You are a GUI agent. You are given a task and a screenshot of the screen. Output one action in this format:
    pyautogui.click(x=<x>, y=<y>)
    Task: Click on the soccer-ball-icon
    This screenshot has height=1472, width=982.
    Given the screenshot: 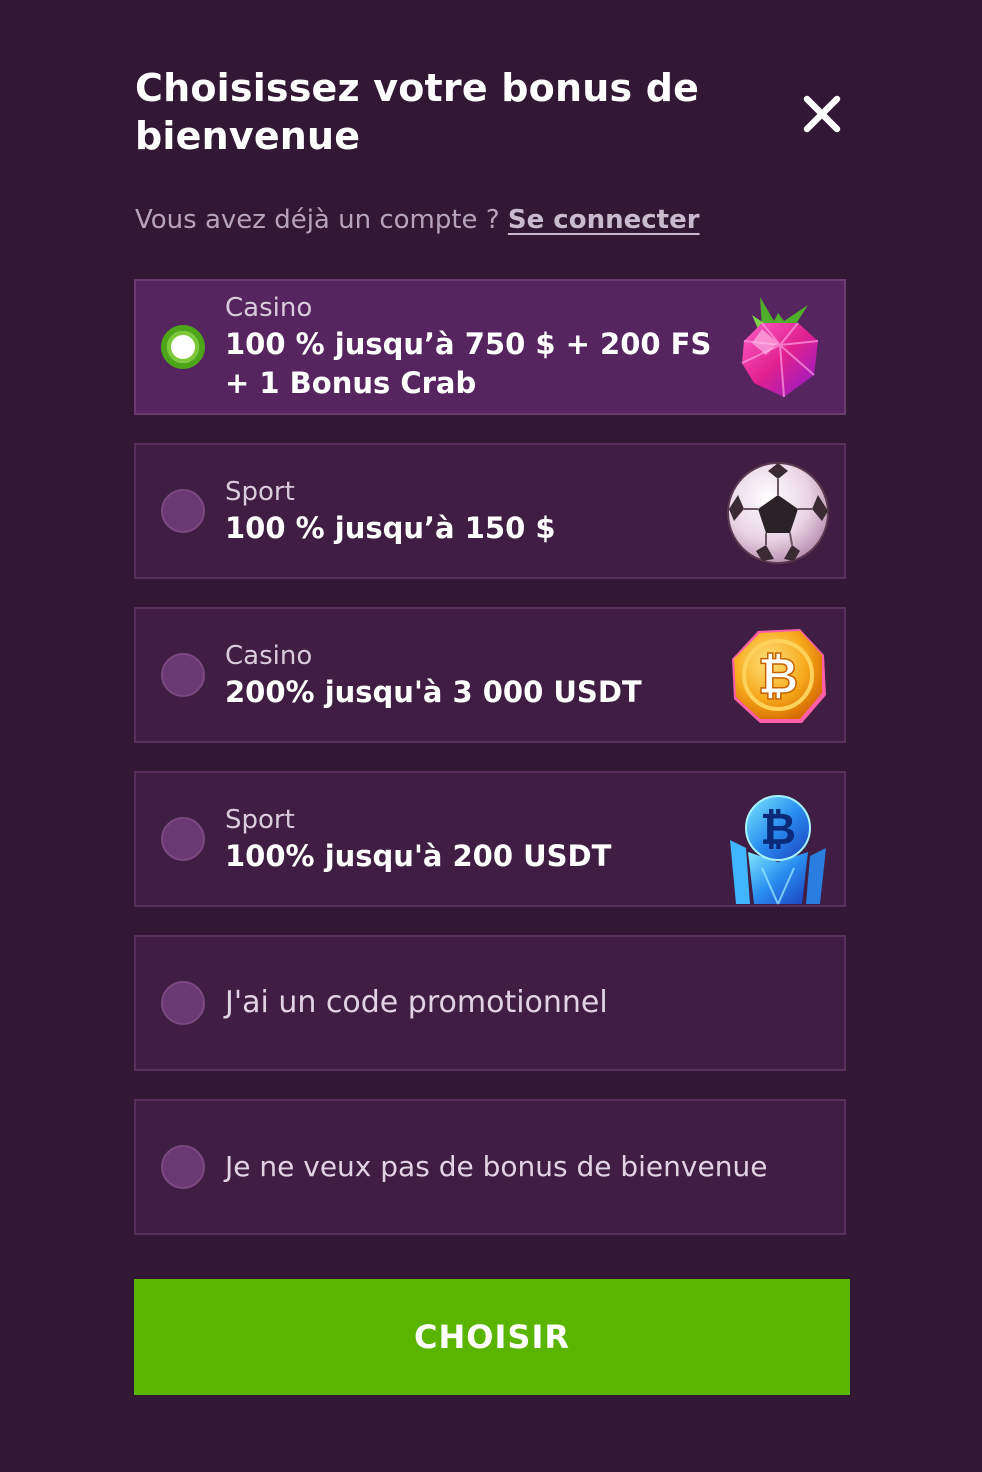 What is the action you would take?
    pyautogui.click(x=778, y=513)
    